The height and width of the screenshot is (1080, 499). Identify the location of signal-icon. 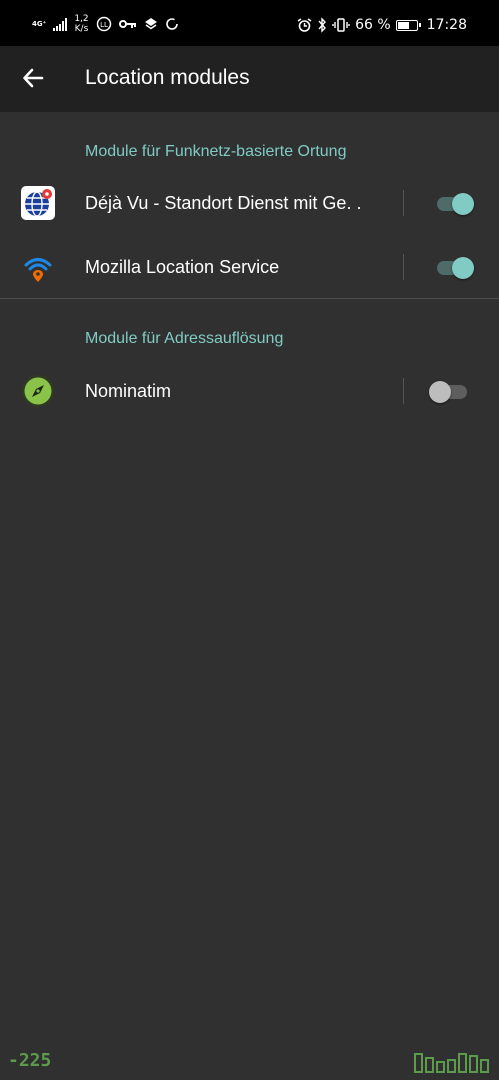
(60, 24).